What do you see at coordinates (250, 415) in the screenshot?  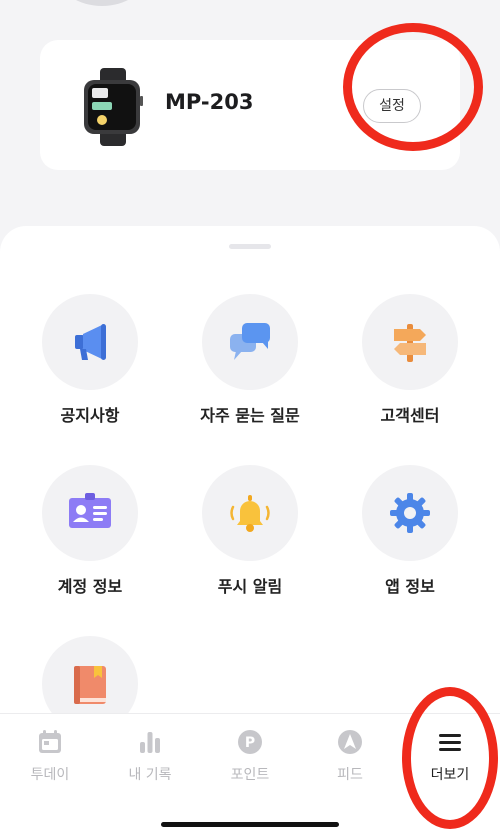 I see `menu-label: 자주 묻는 질문` at bounding box center [250, 415].